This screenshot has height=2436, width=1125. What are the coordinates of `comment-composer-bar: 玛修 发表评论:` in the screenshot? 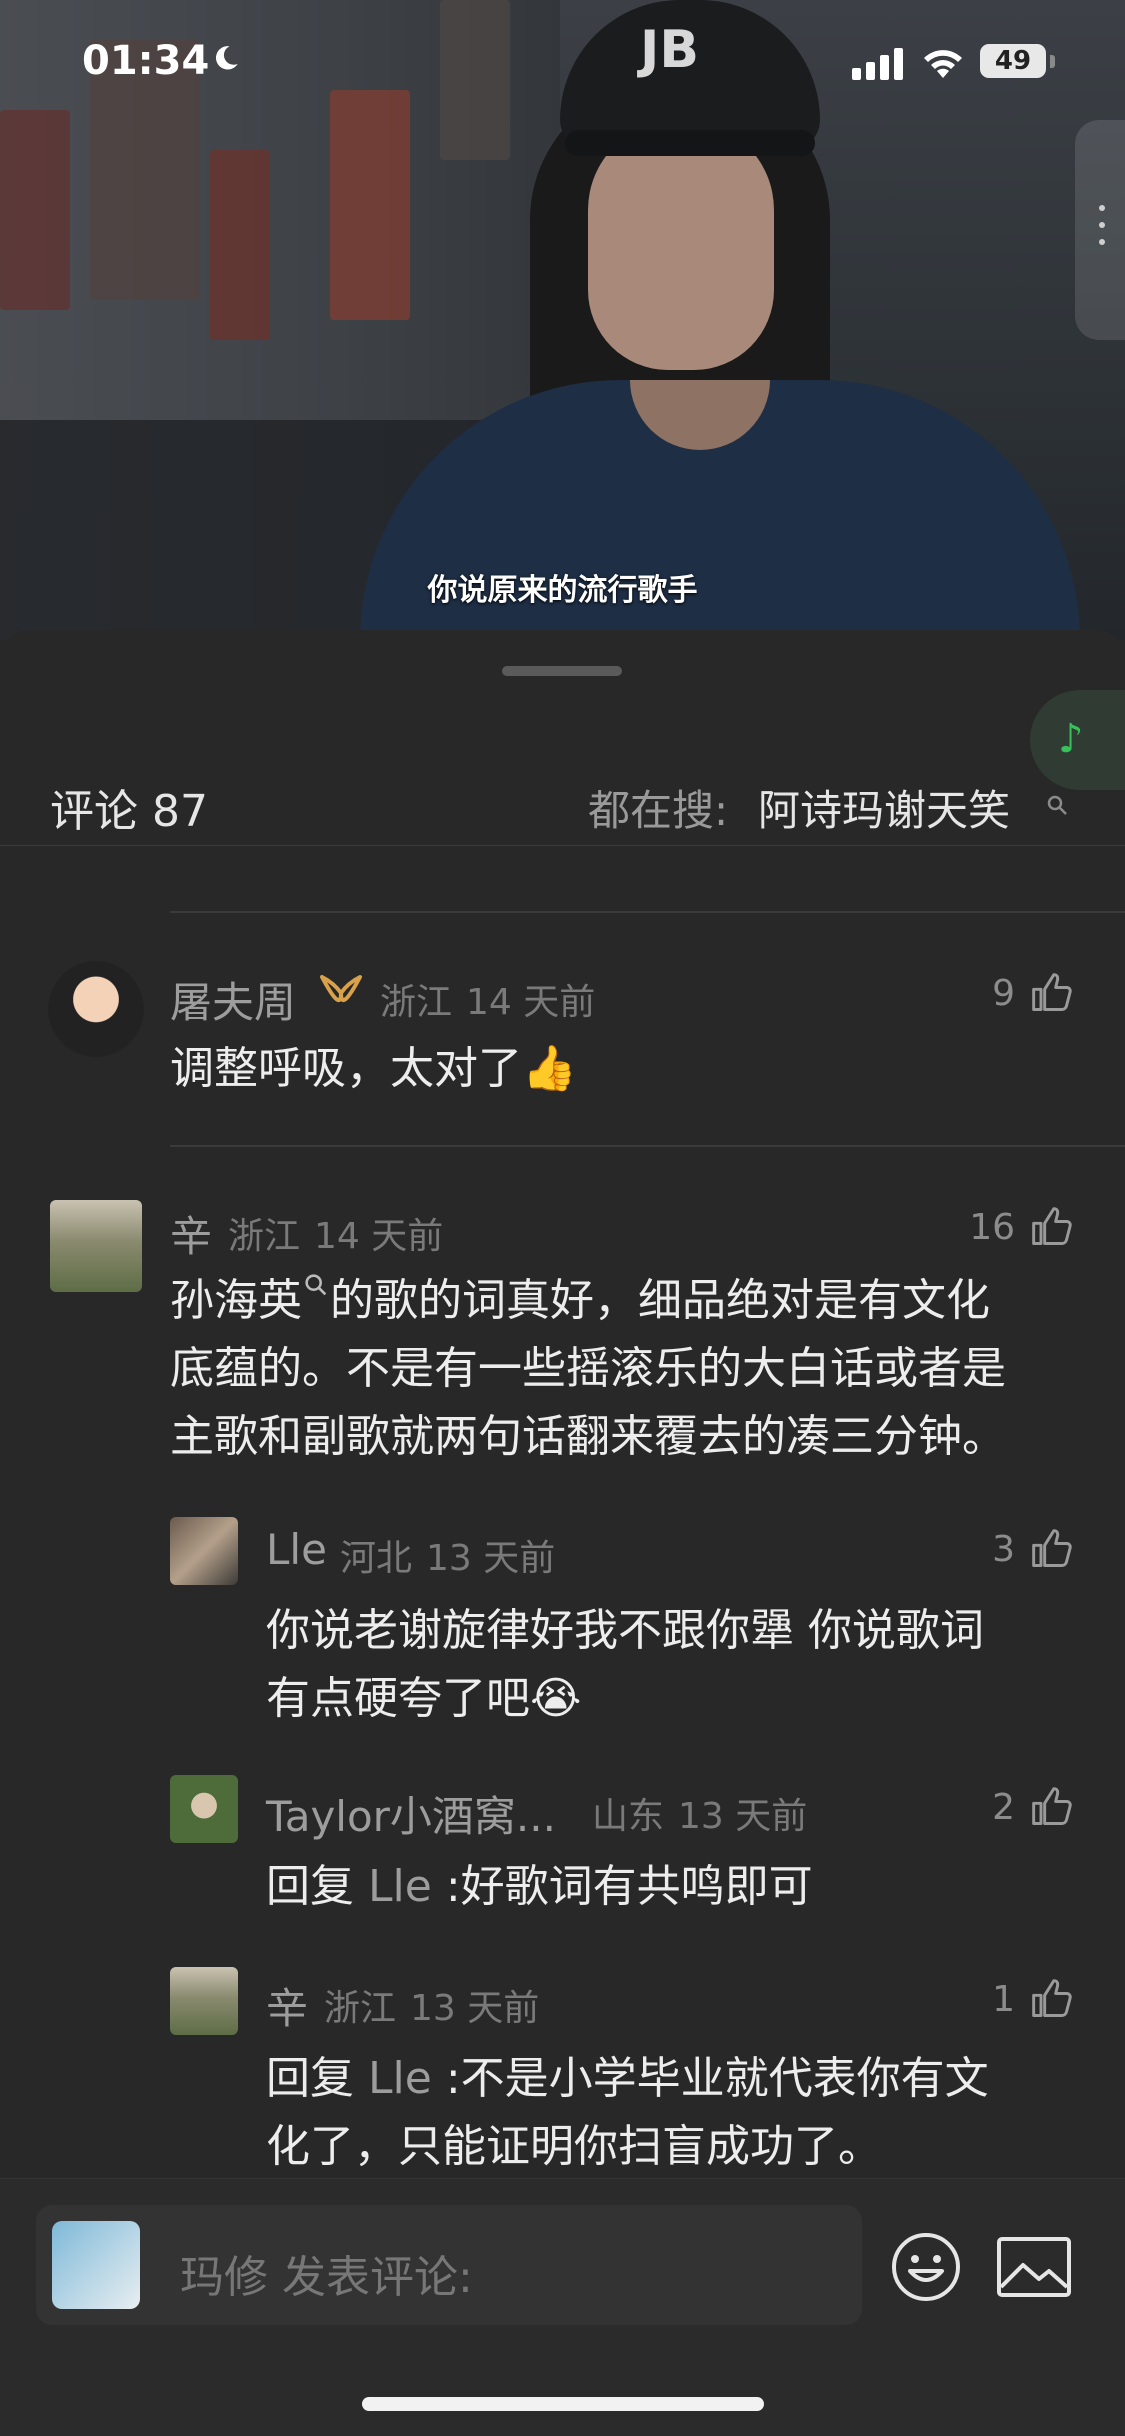 It's located at (562, 2307).